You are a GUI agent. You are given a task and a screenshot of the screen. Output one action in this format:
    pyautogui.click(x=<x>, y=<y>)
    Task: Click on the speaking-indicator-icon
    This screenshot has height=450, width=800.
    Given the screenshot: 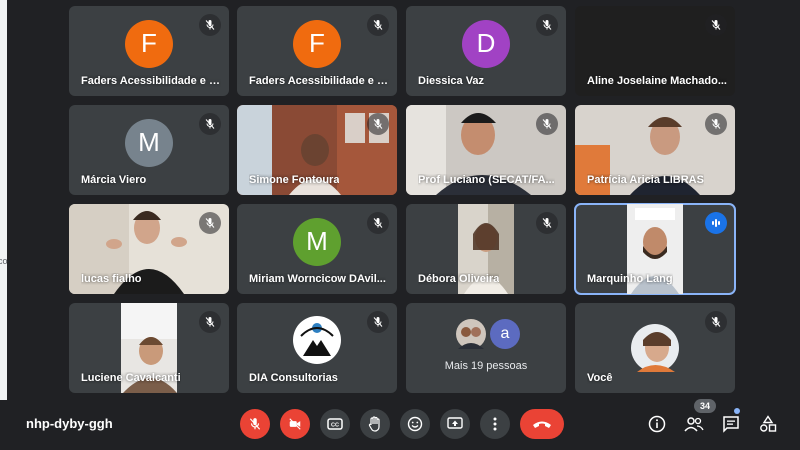 What is the action you would take?
    pyautogui.click(x=716, y=223)
    